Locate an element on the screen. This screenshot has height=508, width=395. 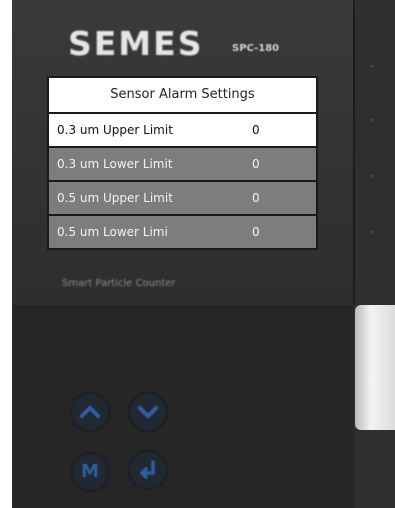
setting-row-03-lower: 0.3 um Lower Limit 0 is located at coordinates (182, 165).